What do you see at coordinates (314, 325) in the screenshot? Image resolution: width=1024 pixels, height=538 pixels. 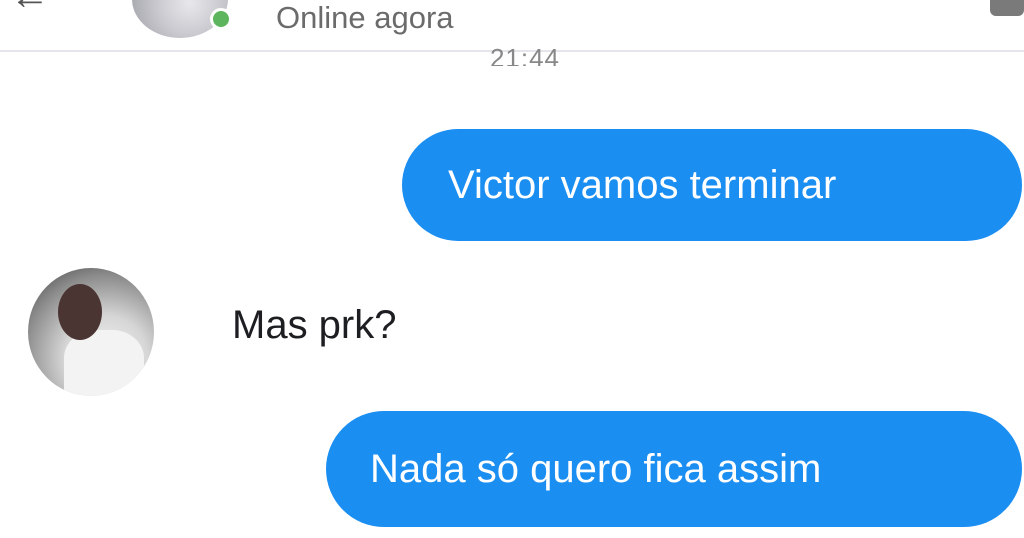 I see `message-text: Mas prk?` at bounding box center [314, 325].